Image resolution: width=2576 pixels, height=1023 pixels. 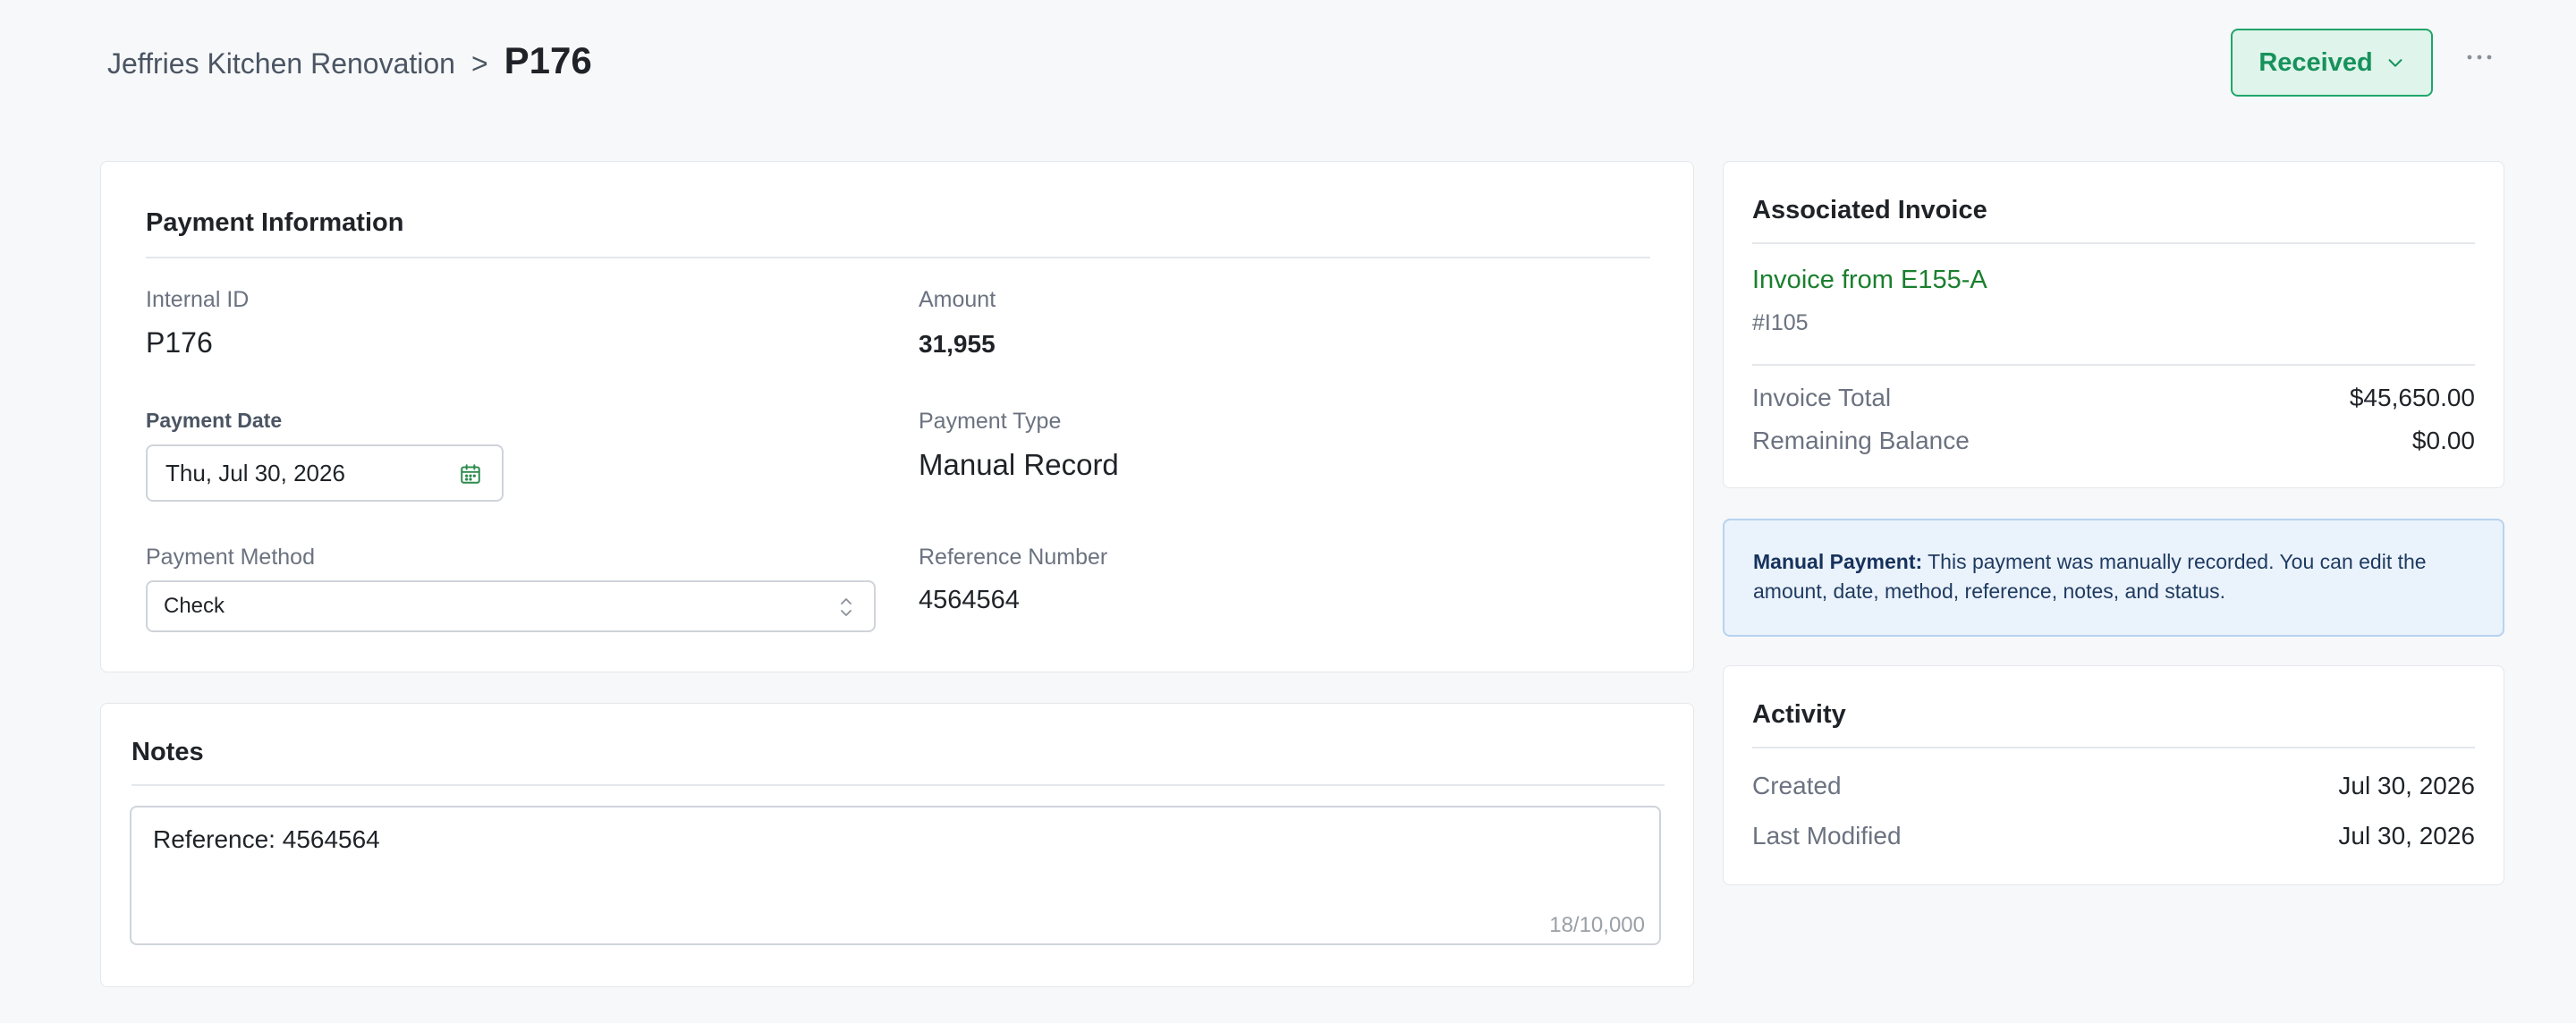 I want to click on payment-date-field: Thu, Jul 30, 2026, so click(x=325, y=473).